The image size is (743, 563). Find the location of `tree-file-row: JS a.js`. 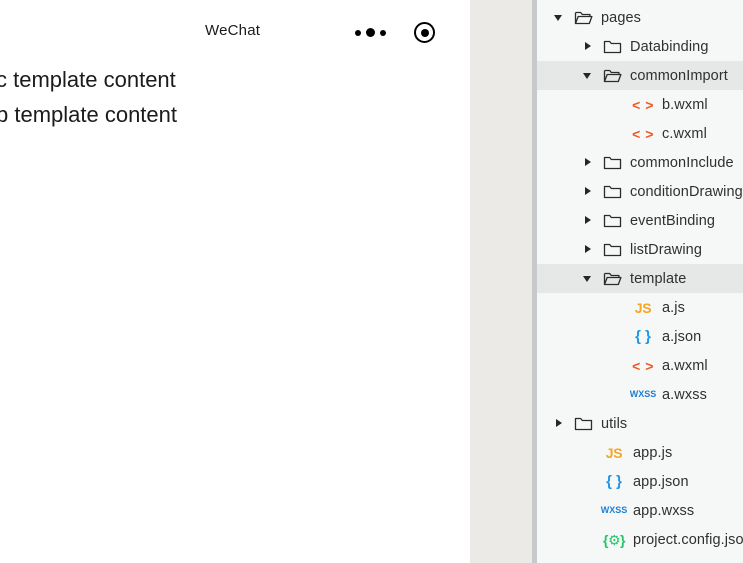

tree-file-row: JS a.js is located at coordinates (640, 307).